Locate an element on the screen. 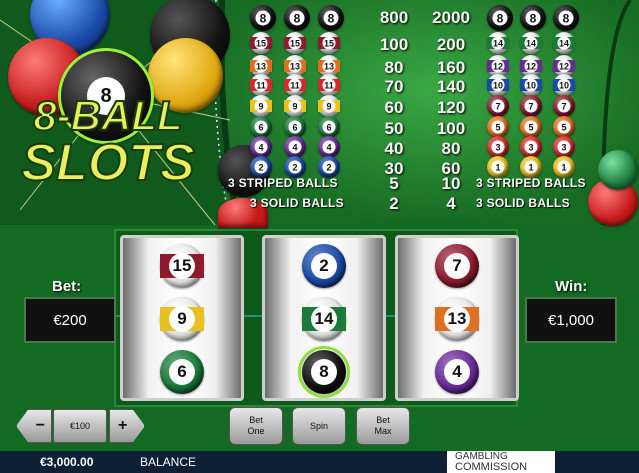 This screenshot has height=473, width=639. bet-label: Bet: is located at coordinates (67, 286).